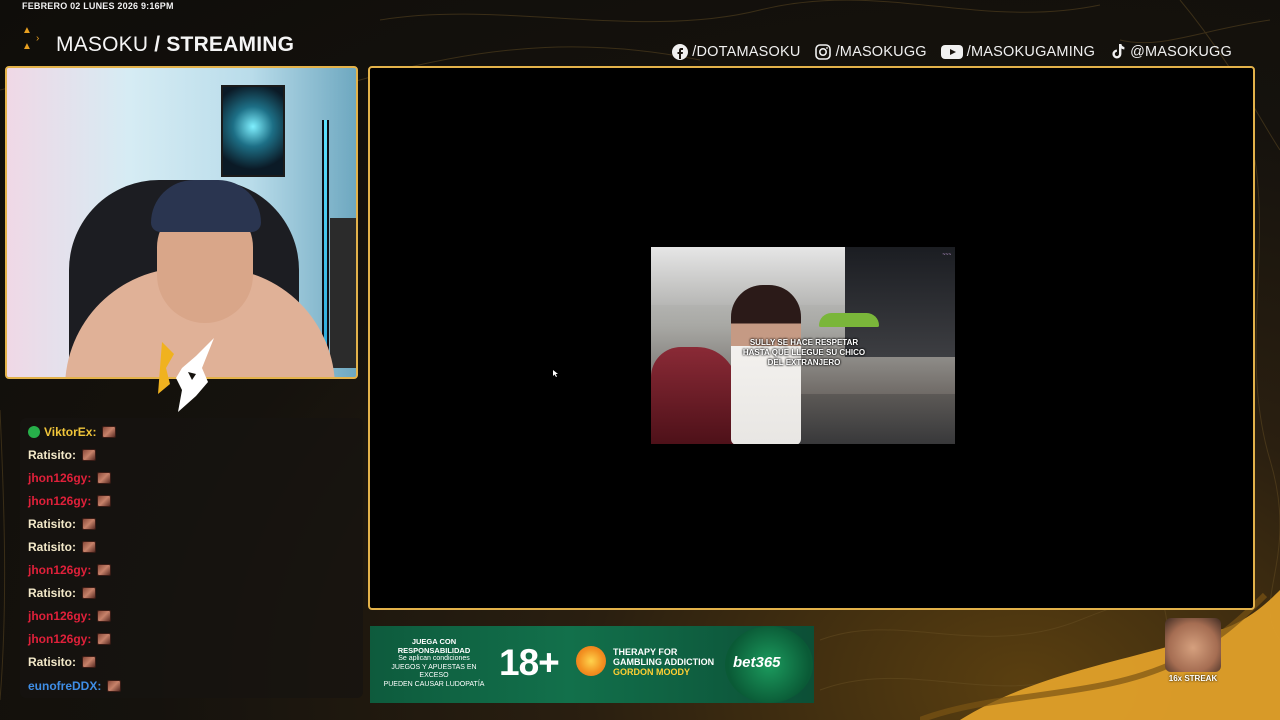 Image resolution: width=1280 pixels, height=720 pixels. I want to click on chat-message: eunofreDDX:, so click(195, 685).